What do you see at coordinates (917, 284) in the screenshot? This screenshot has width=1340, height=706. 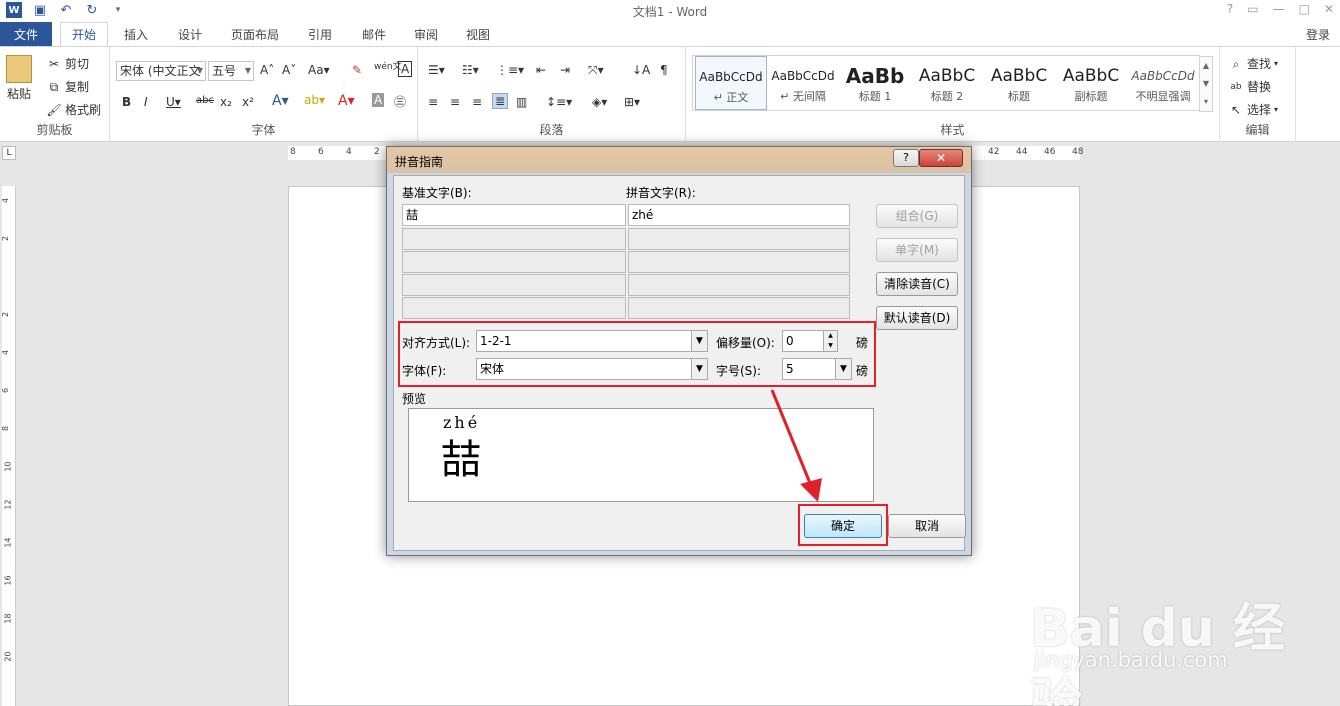 I see `clear-reading-button: 清除读音(C)` at bounding box center [917, 284].